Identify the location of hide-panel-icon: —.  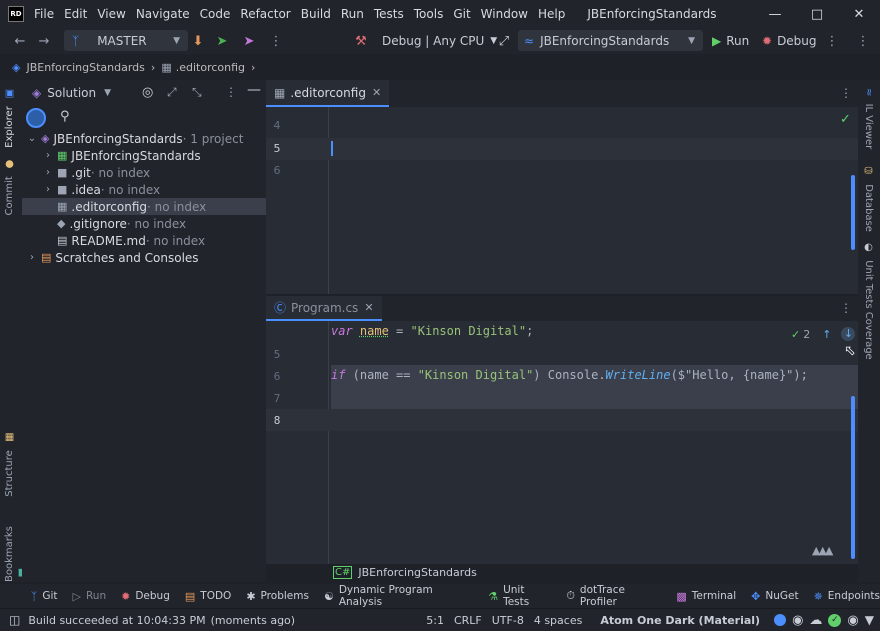
(254, 90).